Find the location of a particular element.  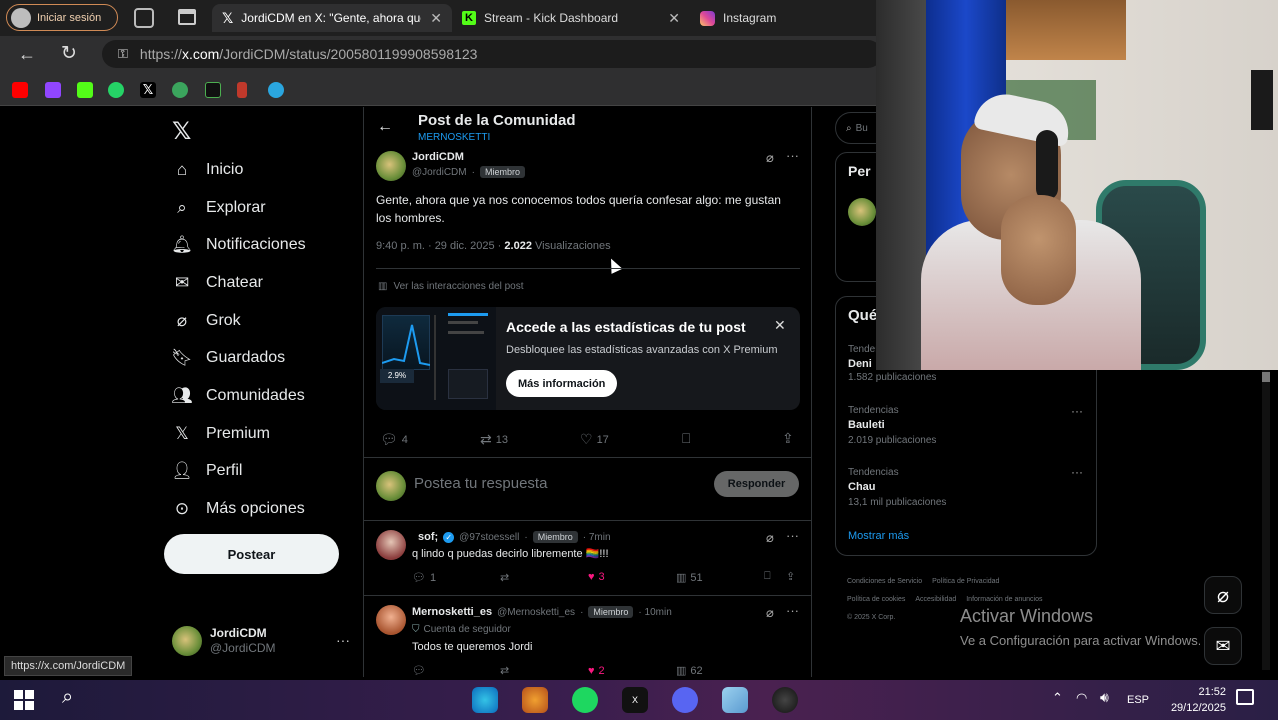

reply-action: 💬︎ 4 is located at coordinates (394, 439).